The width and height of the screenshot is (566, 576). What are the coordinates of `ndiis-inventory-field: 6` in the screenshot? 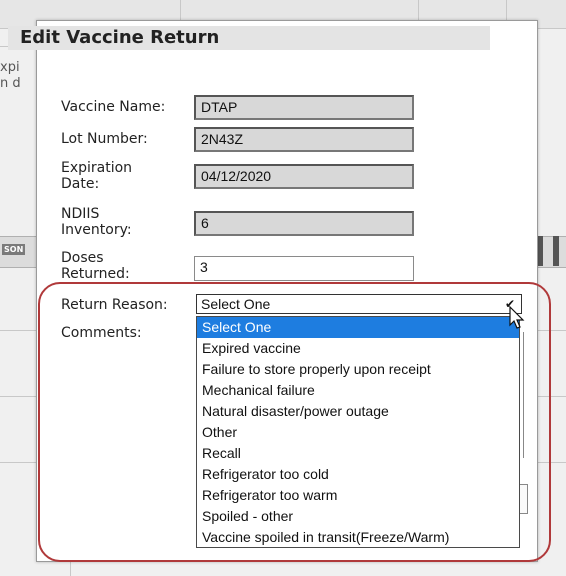 It's located at (304, 223).